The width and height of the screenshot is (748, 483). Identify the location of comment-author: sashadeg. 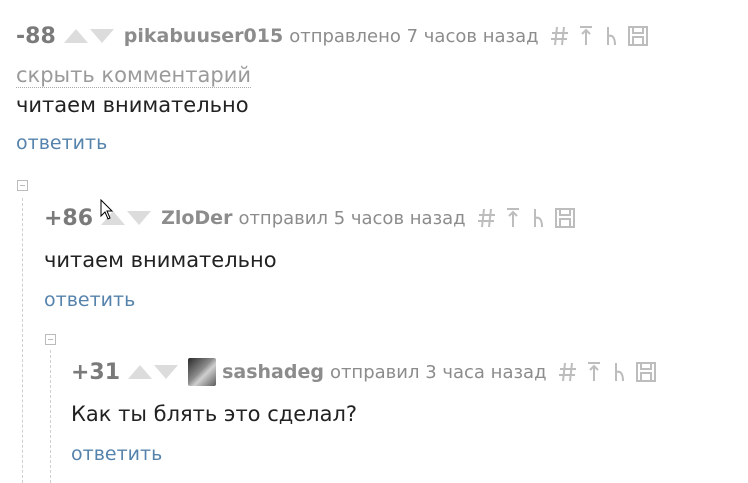
(273, 372).